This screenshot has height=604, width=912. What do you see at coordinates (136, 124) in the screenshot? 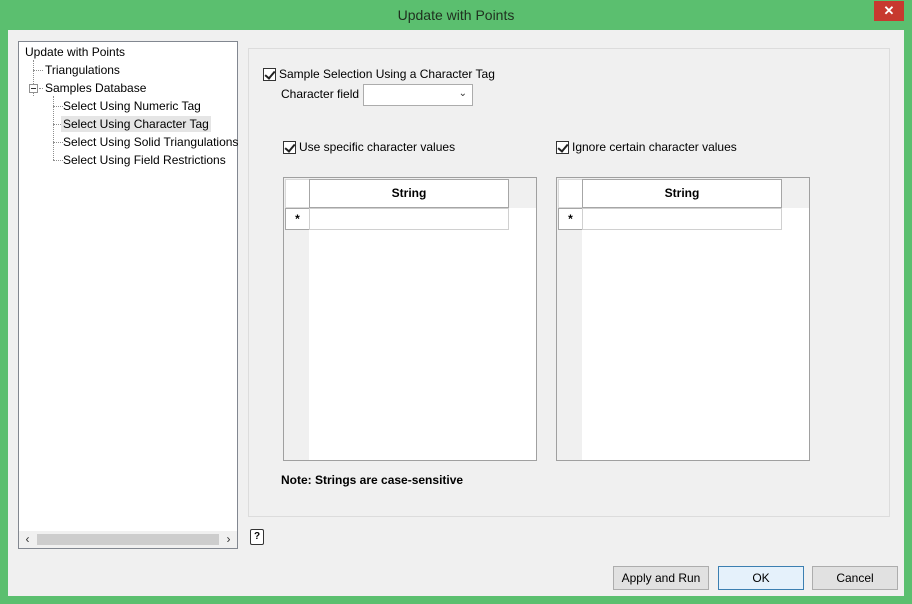
I see `tree-item-select-character-tag: Select Using Character Tag` at bounding box center [136, 124].